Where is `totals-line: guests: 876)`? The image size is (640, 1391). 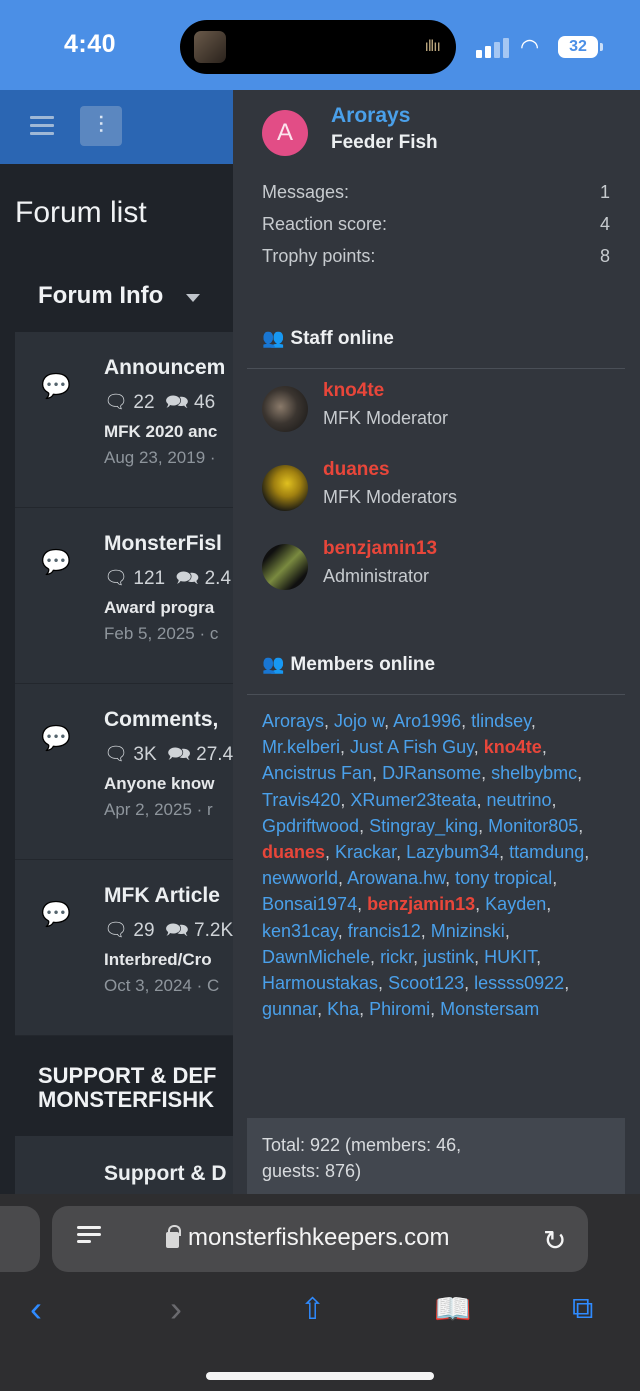
totals-line: guests: 876) is located at coordinates (312, 1171).